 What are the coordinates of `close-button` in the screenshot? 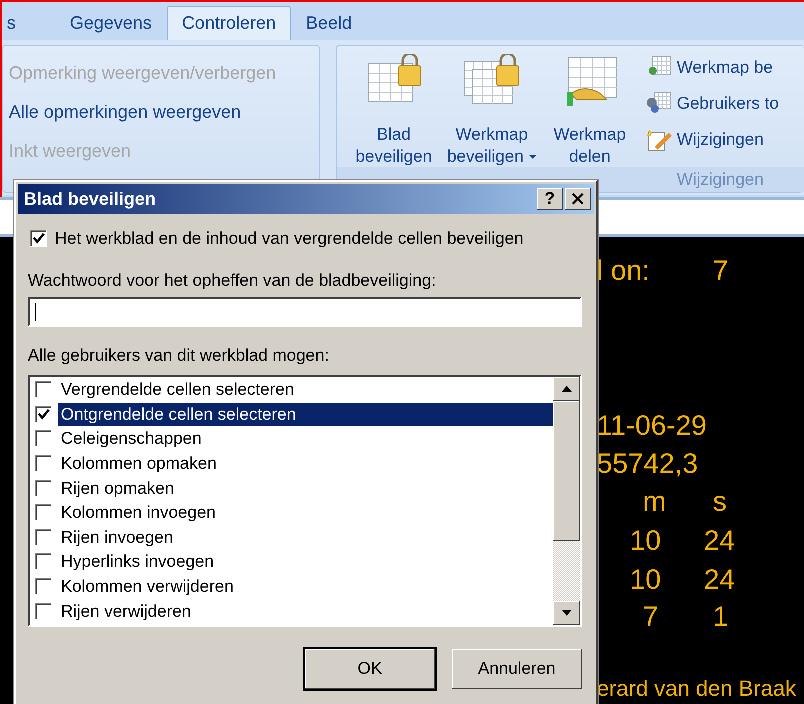 It's located at (578, 199).